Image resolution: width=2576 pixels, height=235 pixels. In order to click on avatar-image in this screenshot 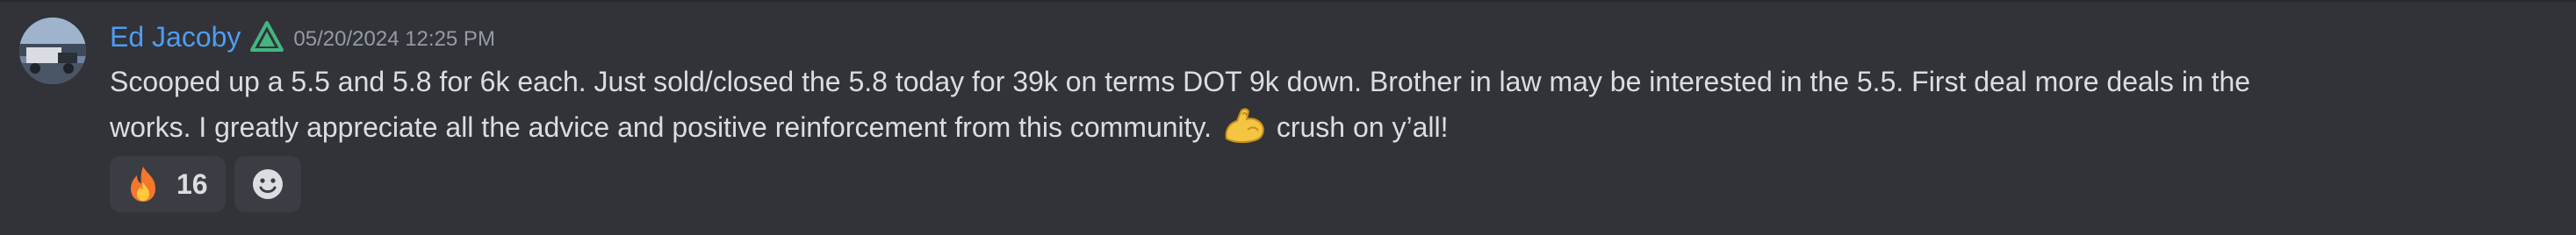, I will do `click(52, 51)`.